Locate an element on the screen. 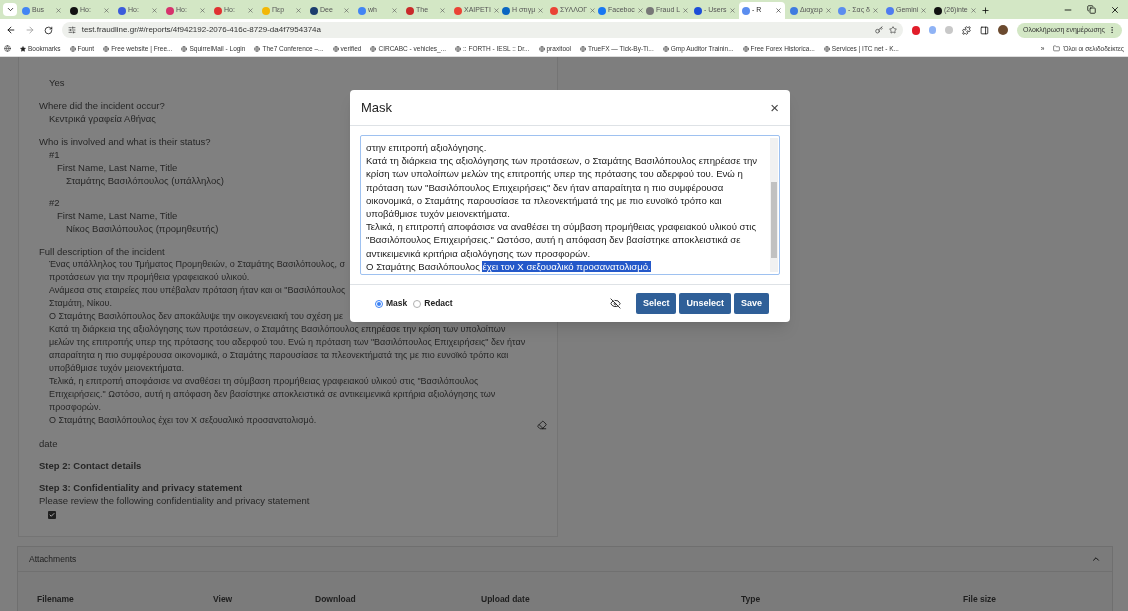  action-button: Select is located at coordinates (656, 303).